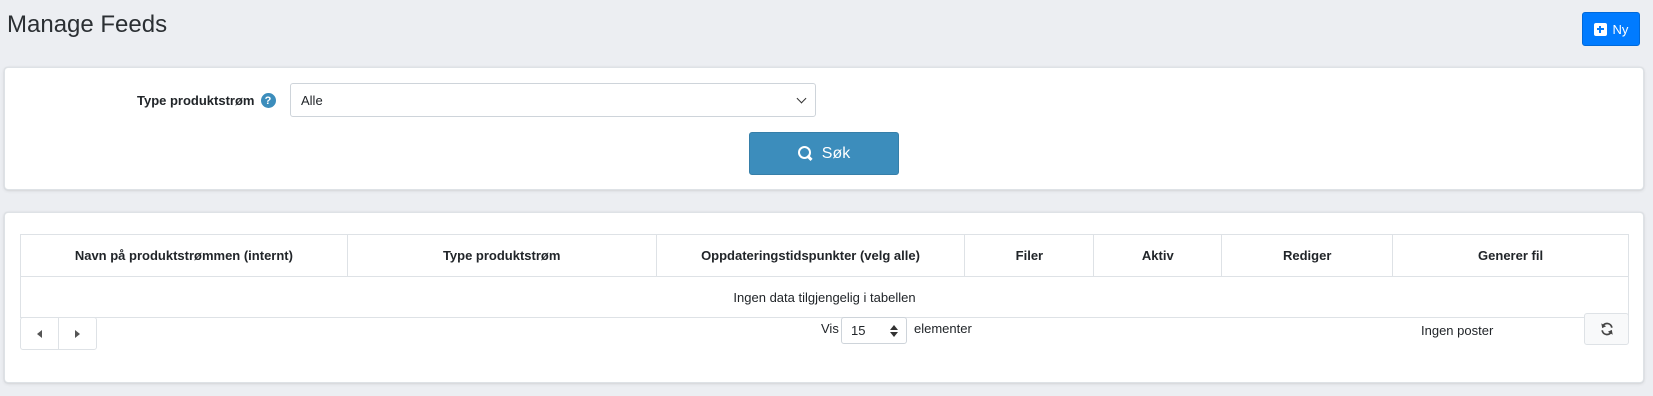 The image size is (1653, 396). I want to click on new-feed-button: Ny, so click(1611, 29).